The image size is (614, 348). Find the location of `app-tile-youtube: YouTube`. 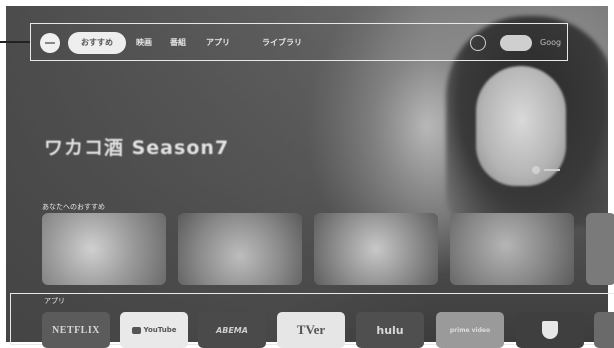

app-tile-youtube: YouTube is located at coordinates (154, 330).